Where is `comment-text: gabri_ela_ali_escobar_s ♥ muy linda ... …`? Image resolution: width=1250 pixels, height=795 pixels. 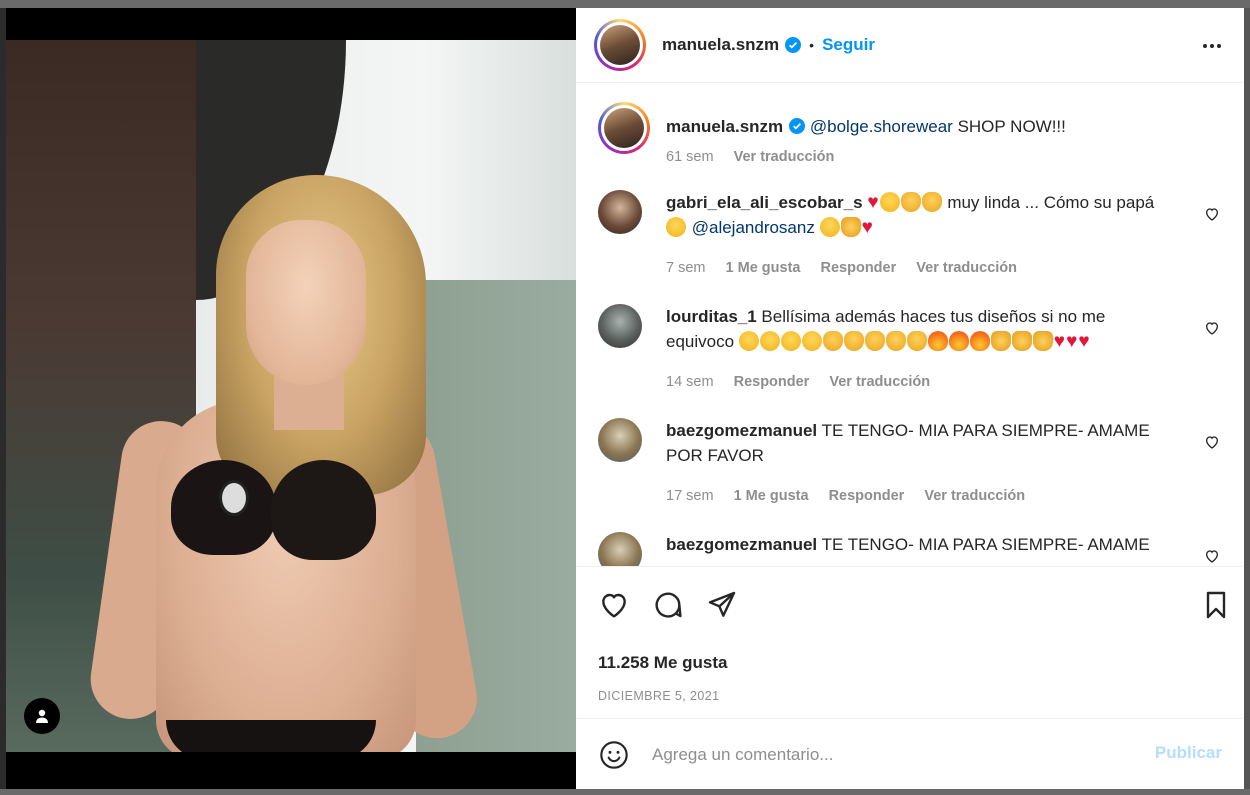 comment-text: gabri_ela_ali_escobar_s ♥ muy linda ... … is located at coordinates (921, 215).